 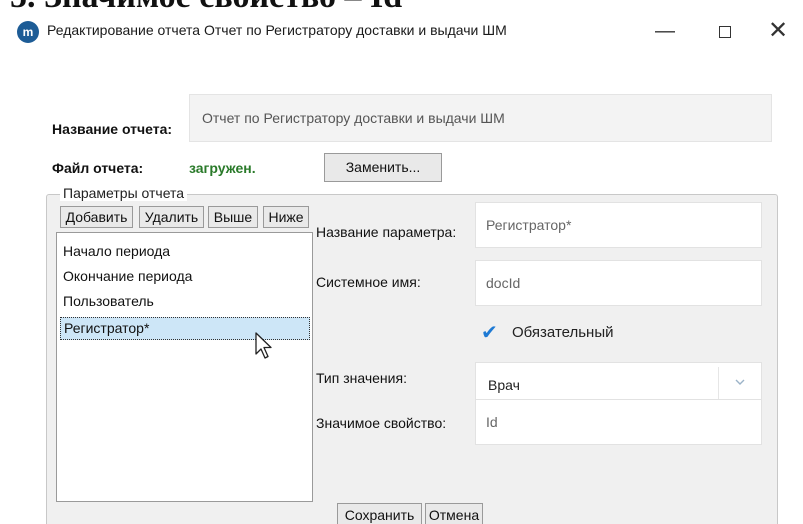 What do you see at coordinates (361, 378) in the screenshot?
I see `value-type-label: Тип значения:` at bounding box center [361, 378].